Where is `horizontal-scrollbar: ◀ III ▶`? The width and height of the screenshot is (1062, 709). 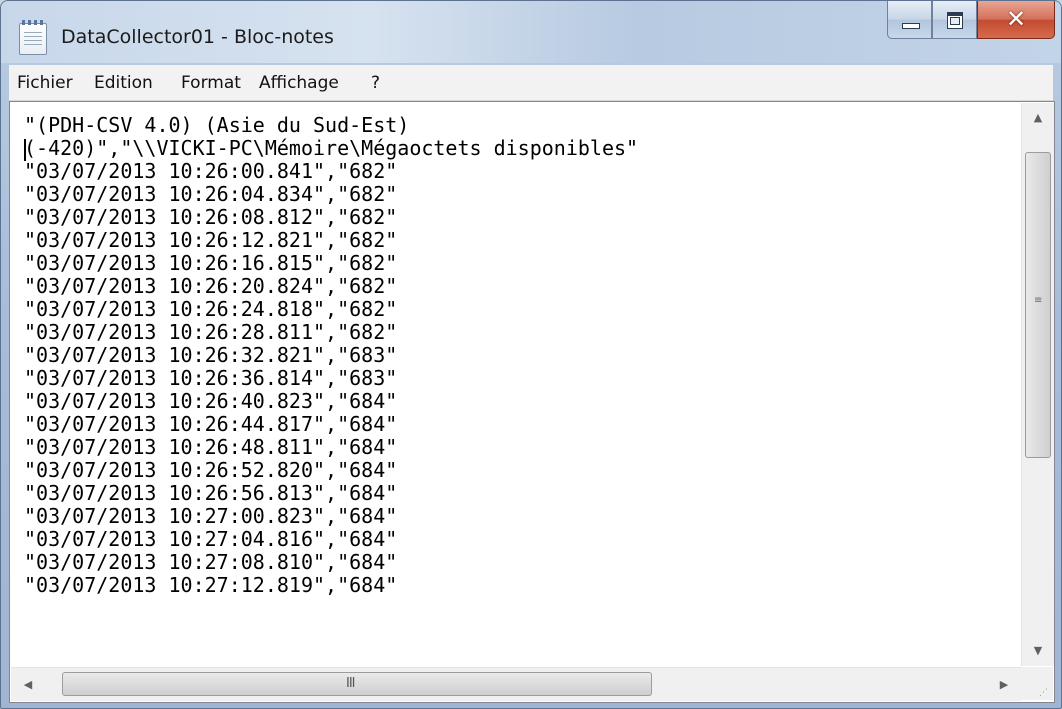
horizontal-scrollbar: ◀ III ▶ is located at coordinates (516, 684).